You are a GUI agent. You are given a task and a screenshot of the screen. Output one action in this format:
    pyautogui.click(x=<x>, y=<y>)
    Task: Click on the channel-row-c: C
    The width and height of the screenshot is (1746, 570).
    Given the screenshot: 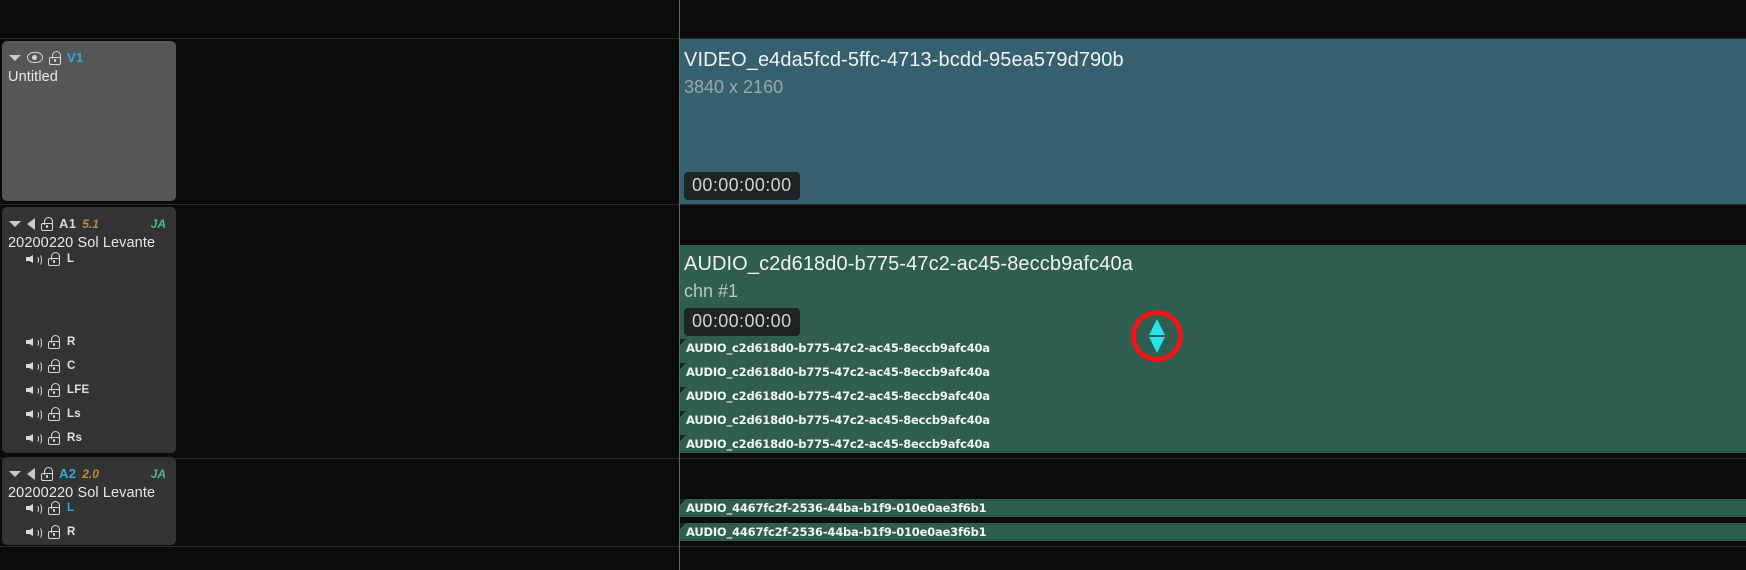 What is the action you would take?
    pyautogui.click(x=51, y=366)
    